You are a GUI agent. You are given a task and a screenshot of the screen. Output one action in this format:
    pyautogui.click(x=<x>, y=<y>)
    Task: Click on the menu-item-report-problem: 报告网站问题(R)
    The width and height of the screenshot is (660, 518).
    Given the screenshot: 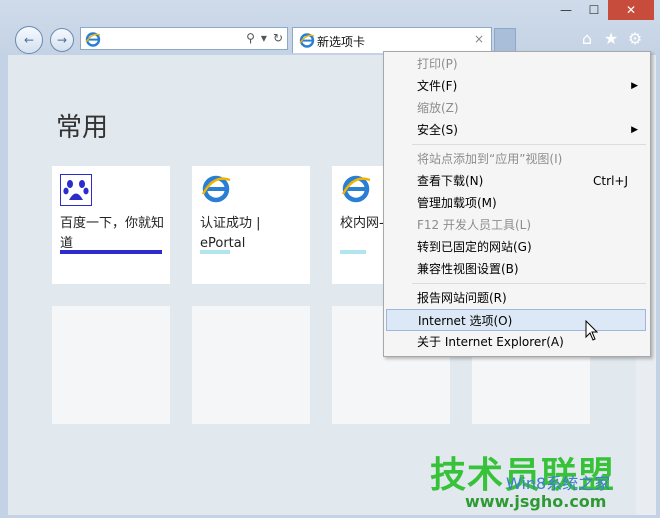 What is the action you would take?
    pyautogui.click(x=516, y=298)
    